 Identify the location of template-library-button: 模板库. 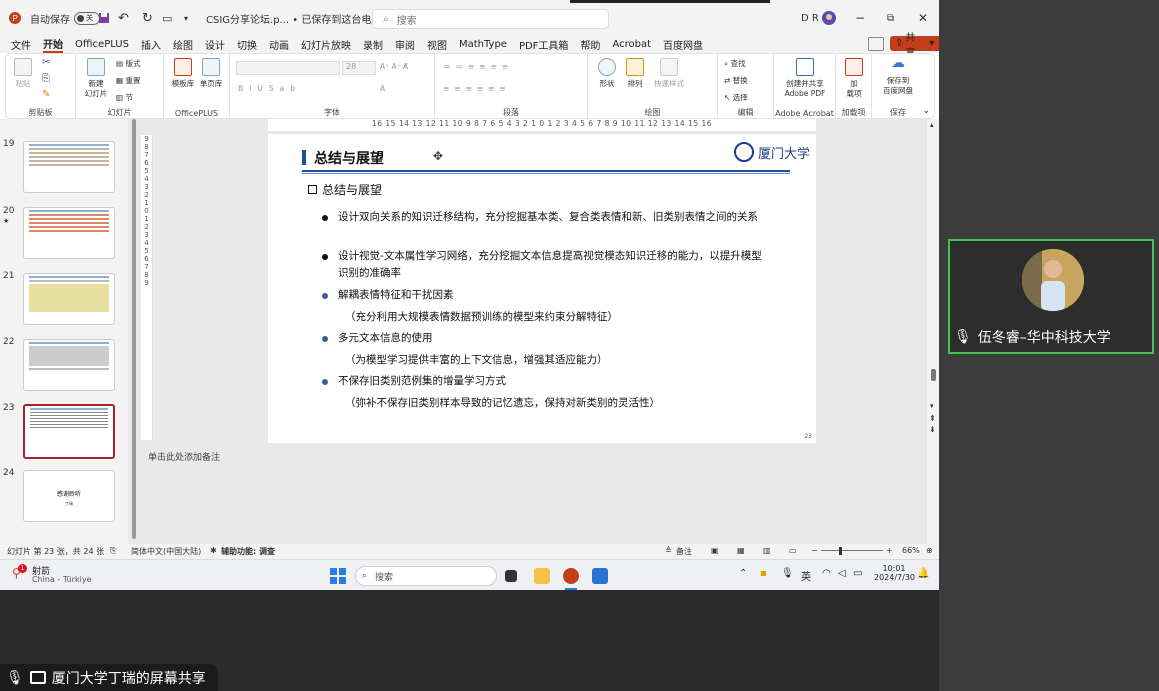
(183, 73).